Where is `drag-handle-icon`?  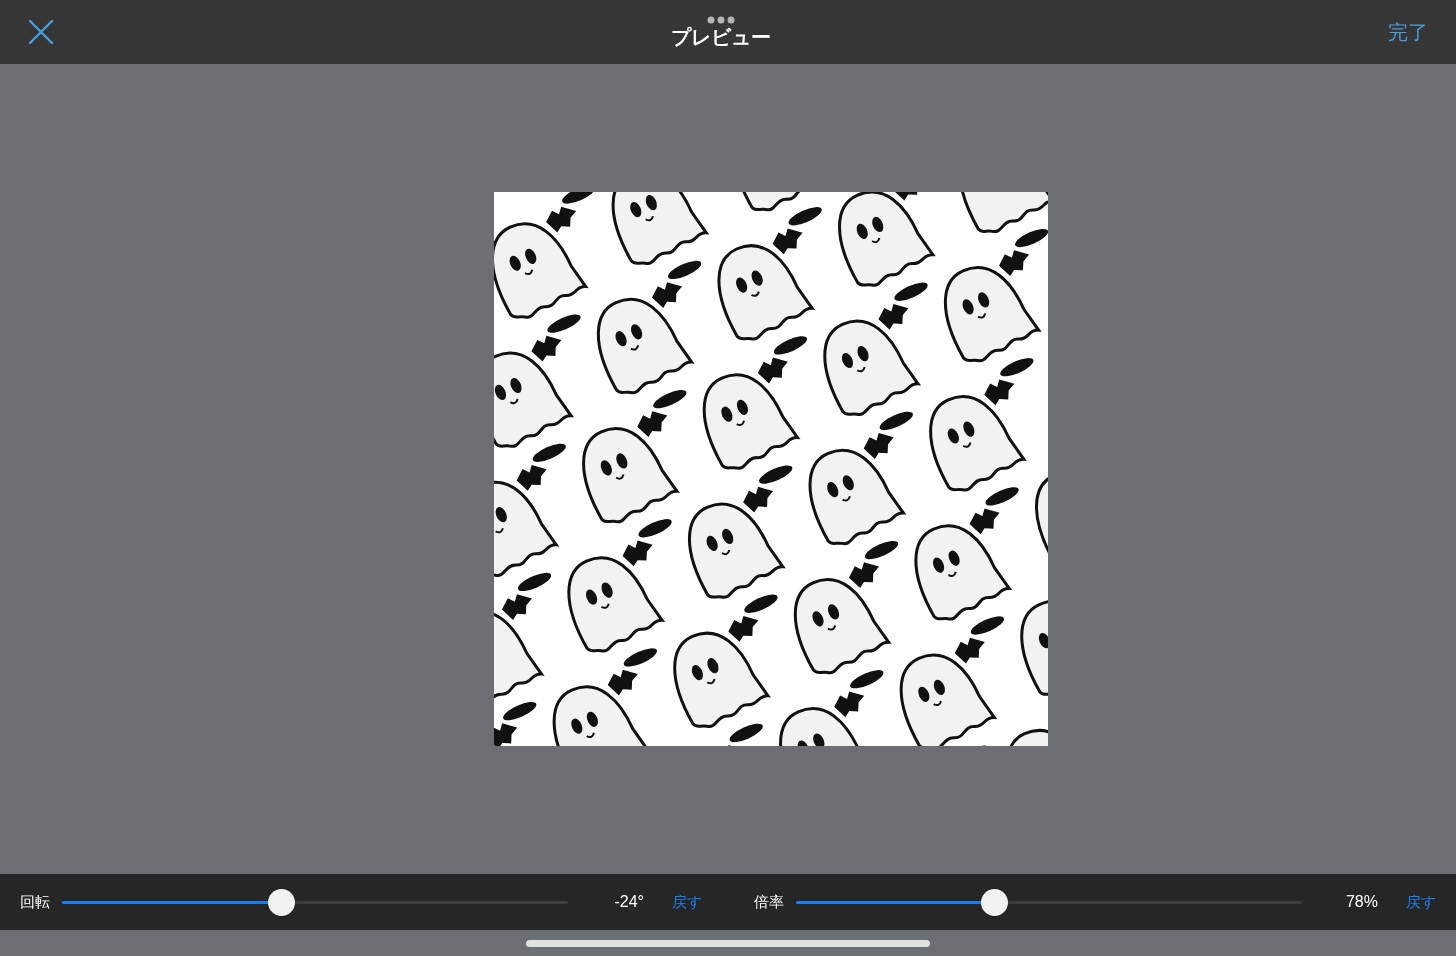
drag-handle-icon is located at coordinates (721, 19).